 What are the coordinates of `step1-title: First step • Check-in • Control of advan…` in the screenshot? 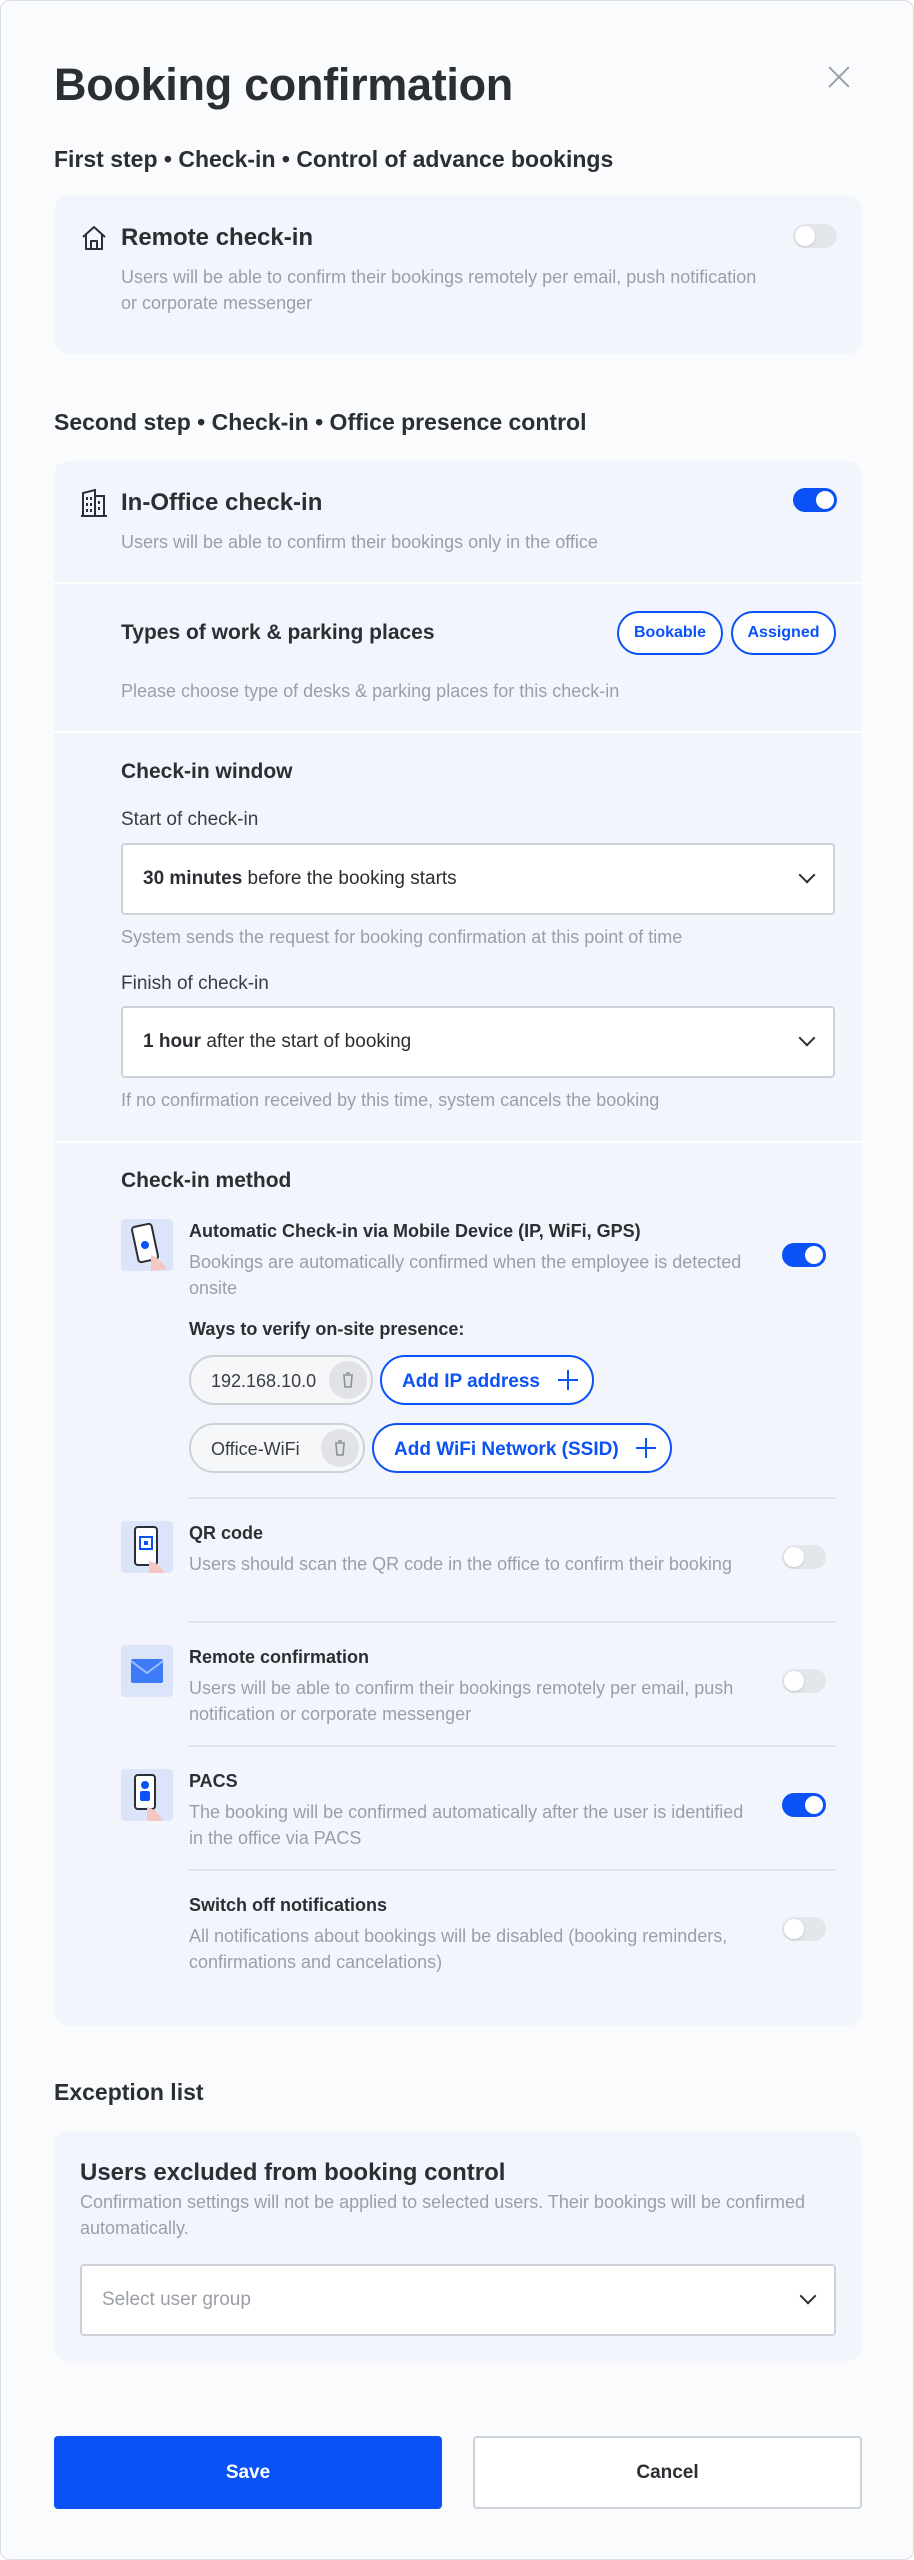 It's located at (334, 159).